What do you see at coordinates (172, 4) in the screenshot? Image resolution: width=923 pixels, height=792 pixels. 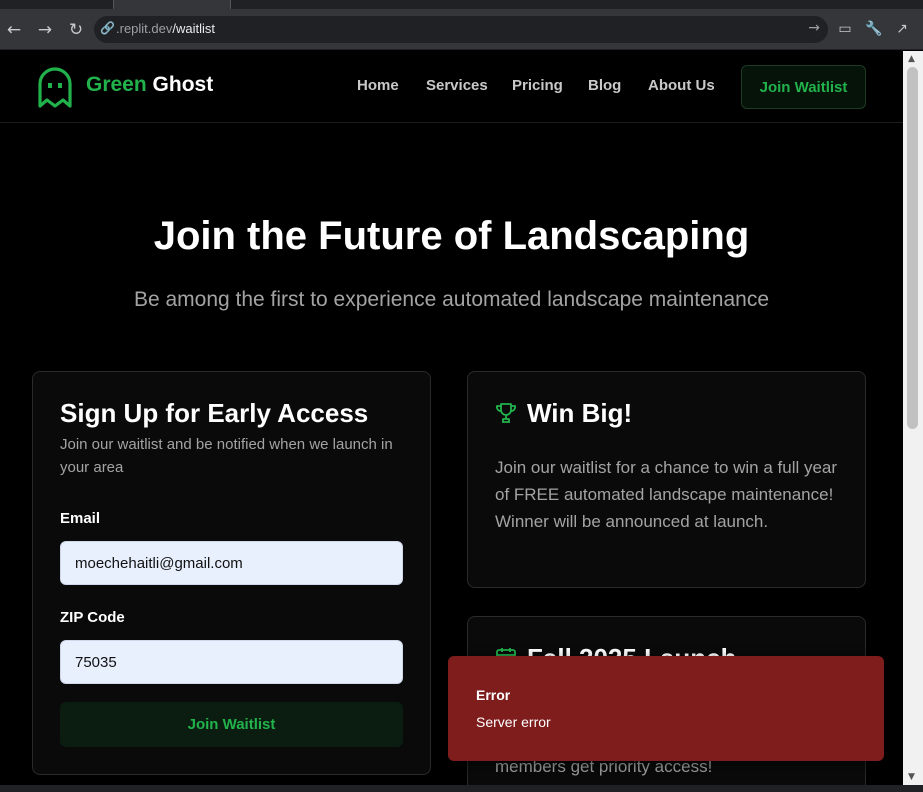 I see `active-tab` at bounding box center [172, 4].